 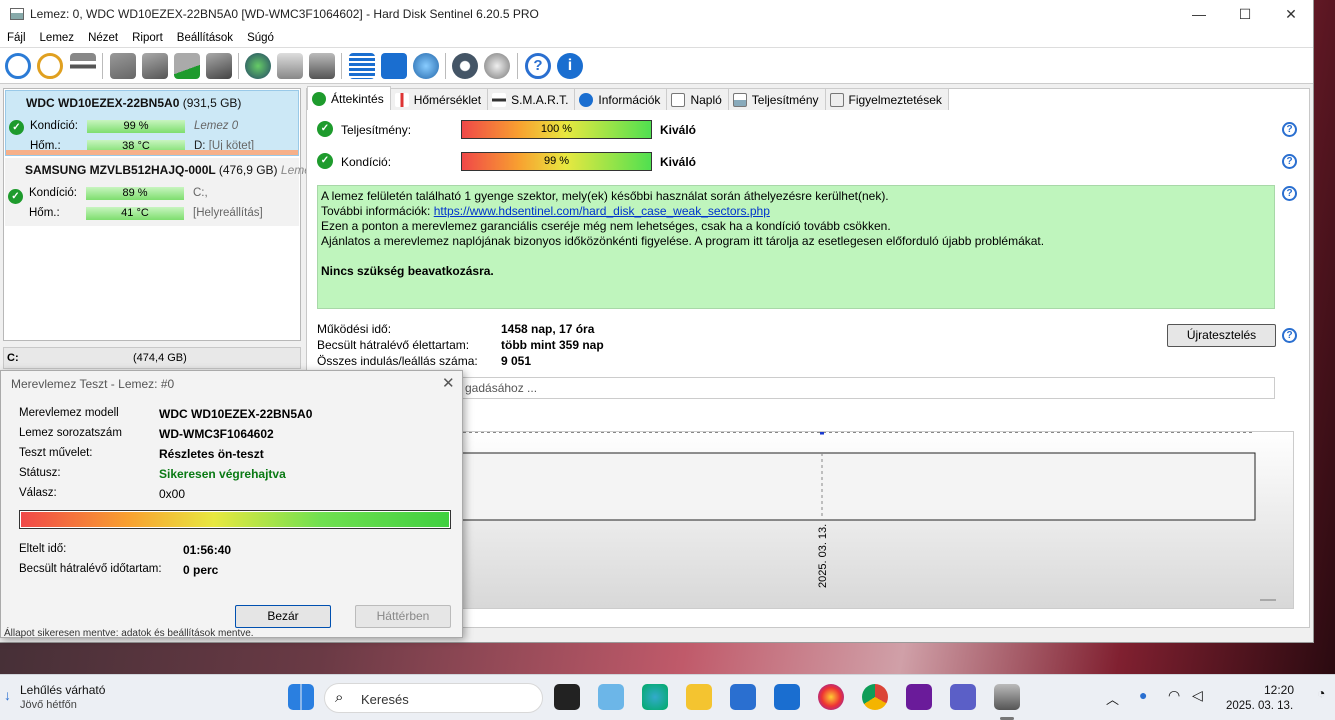 I want to click on tab-overview: Áttekintés, so click(x=349, y=98).